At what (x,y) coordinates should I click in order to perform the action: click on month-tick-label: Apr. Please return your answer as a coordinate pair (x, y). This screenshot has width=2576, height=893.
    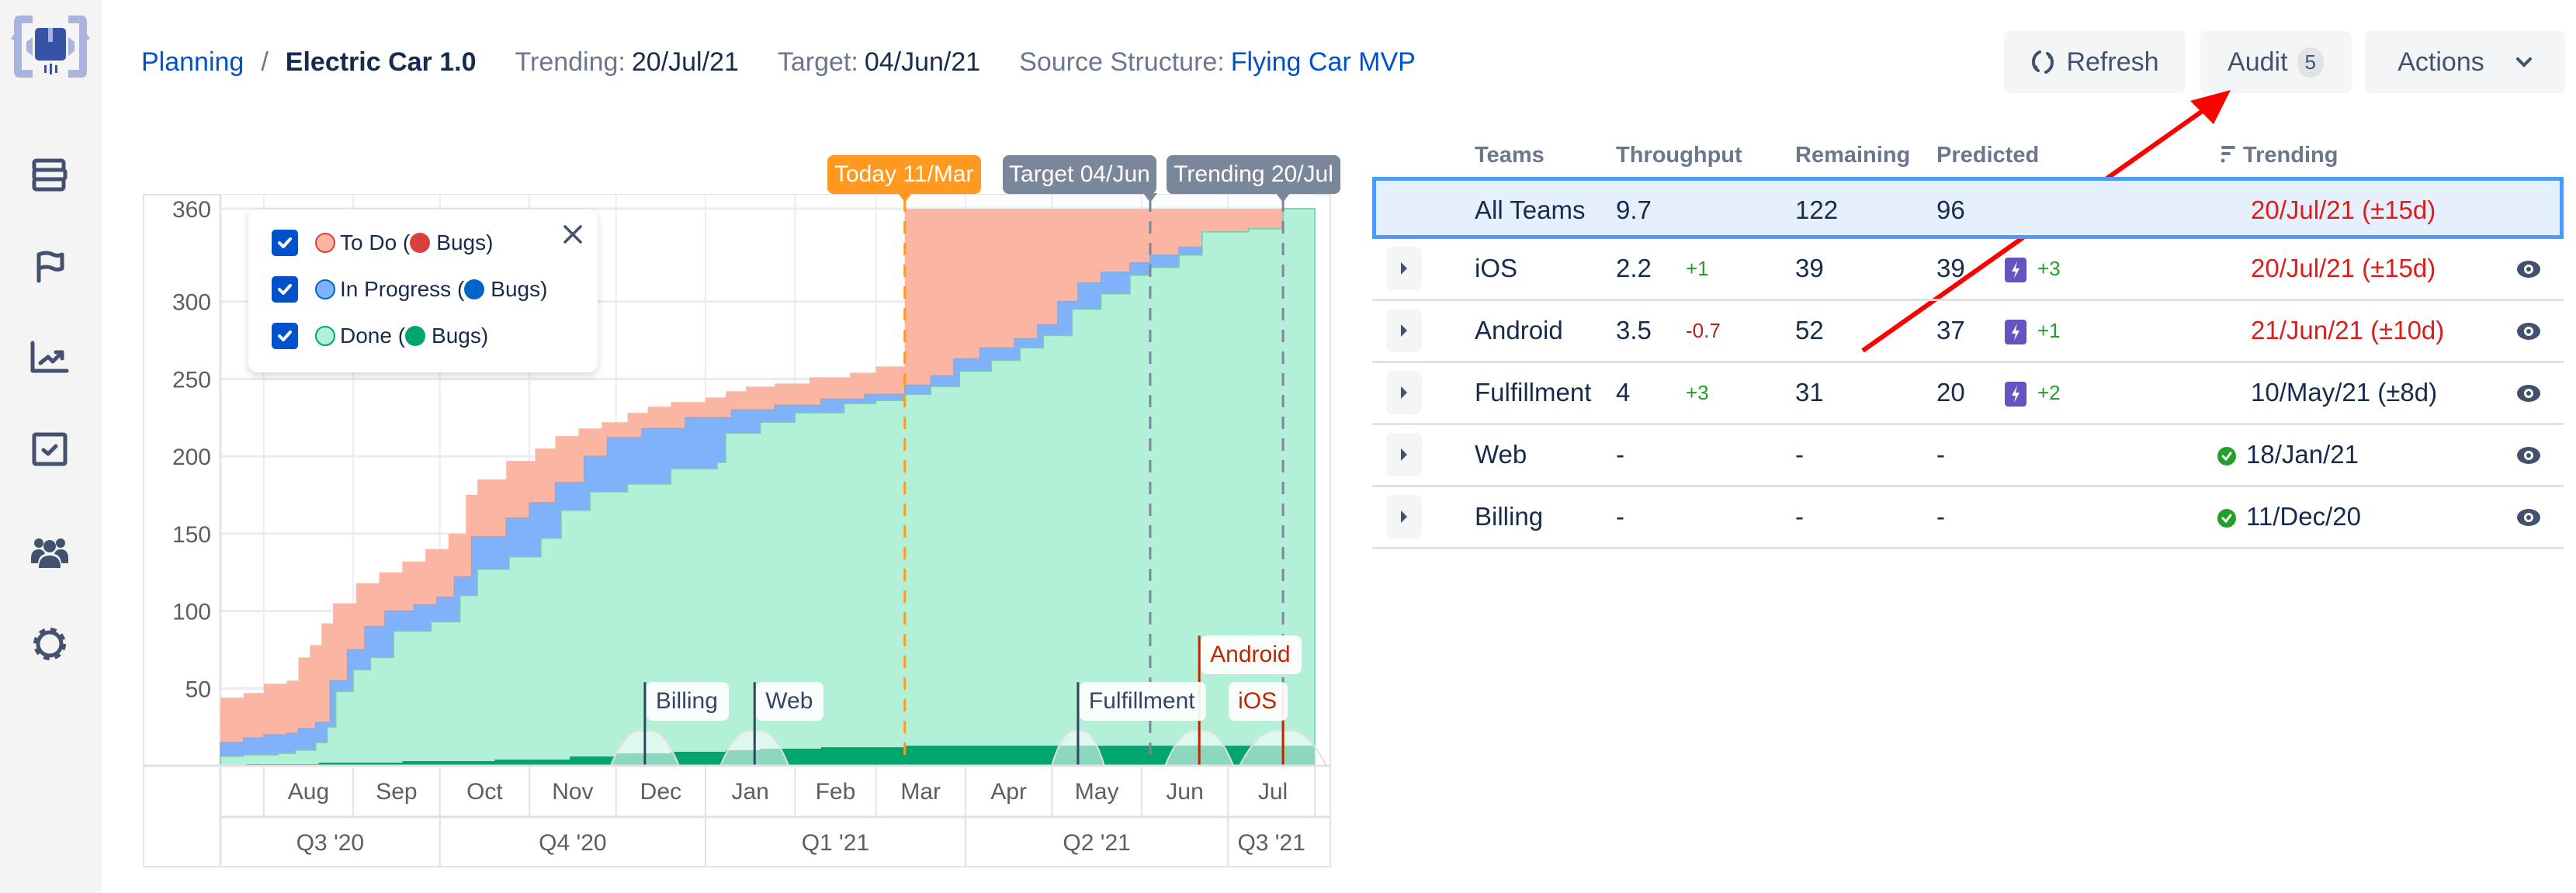
    Looking at the image, I should click on (1008, 792).